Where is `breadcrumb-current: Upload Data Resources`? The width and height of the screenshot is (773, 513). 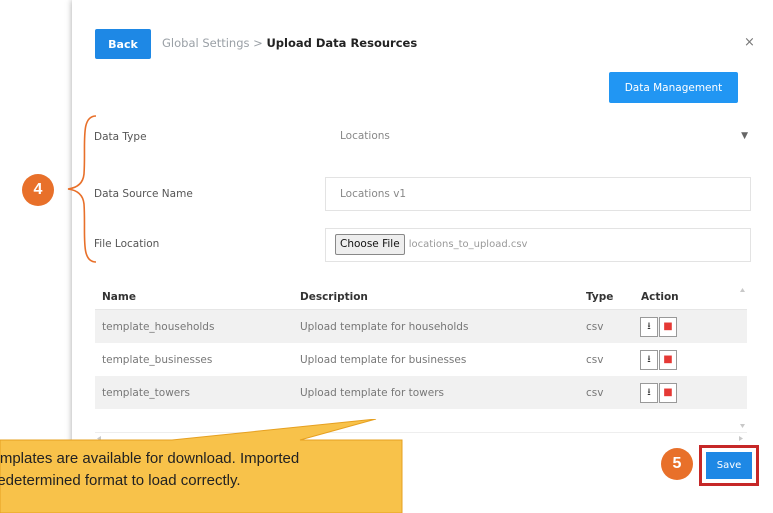 breadcrumb-current: Upload Data Resources is located at coordinates (342, 43).